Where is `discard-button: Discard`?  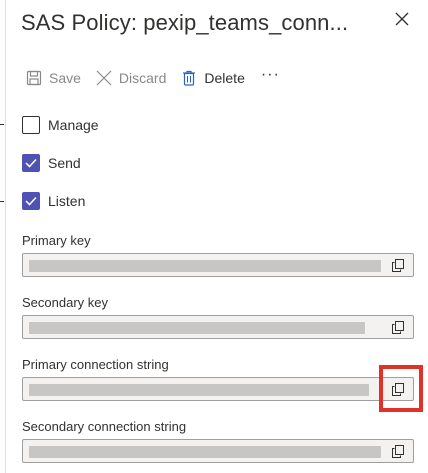
discard-button: Discard is located at coordinates (130, 78).